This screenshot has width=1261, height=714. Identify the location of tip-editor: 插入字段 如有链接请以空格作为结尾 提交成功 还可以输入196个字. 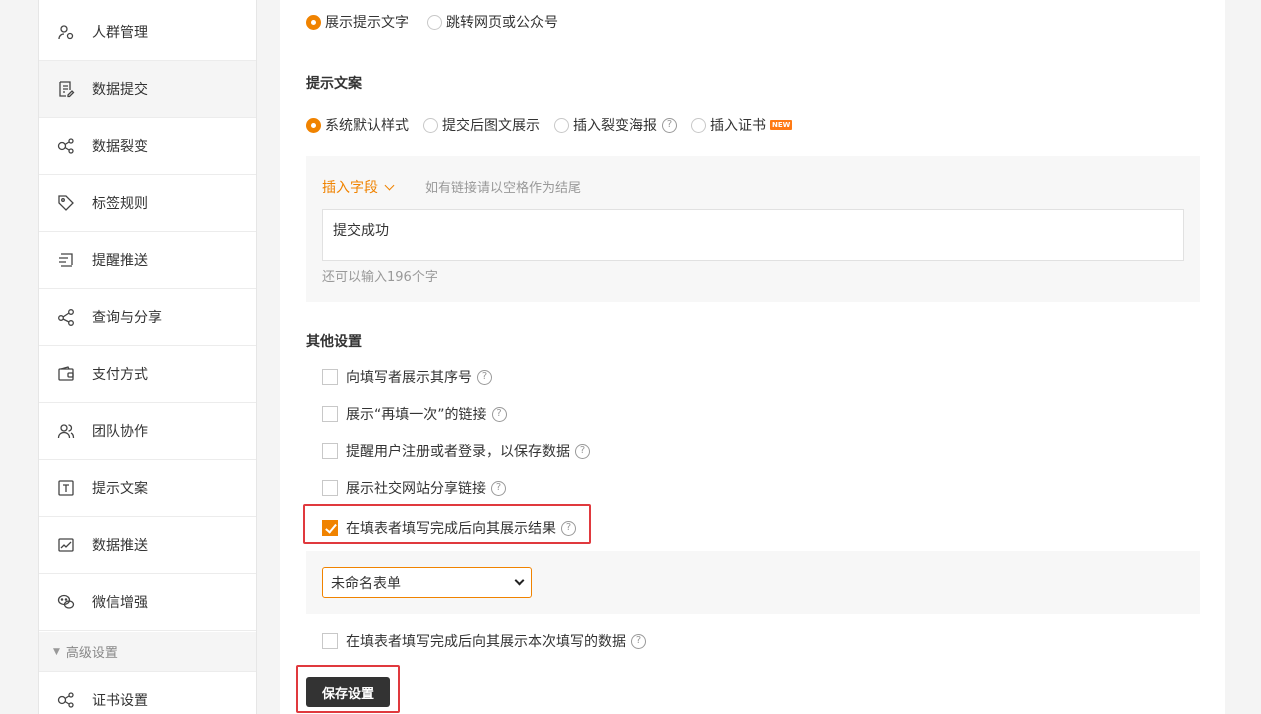
(753, 229).